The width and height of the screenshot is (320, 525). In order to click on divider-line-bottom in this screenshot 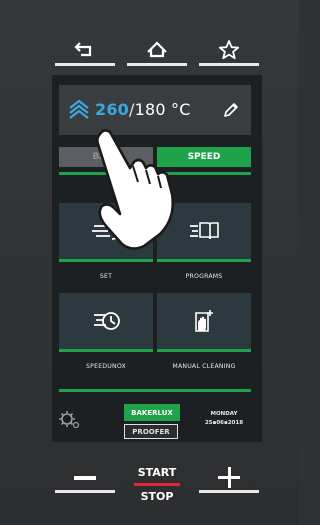, I will do `click(155, 390)`.